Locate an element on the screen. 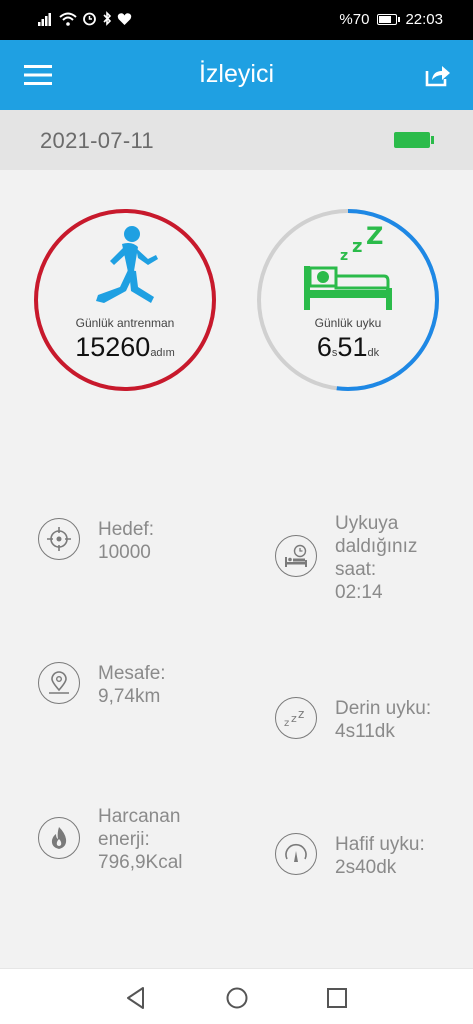 This screenshot has width=473, height=1024. back-triangle-icon is located at coordinates (136, 998).